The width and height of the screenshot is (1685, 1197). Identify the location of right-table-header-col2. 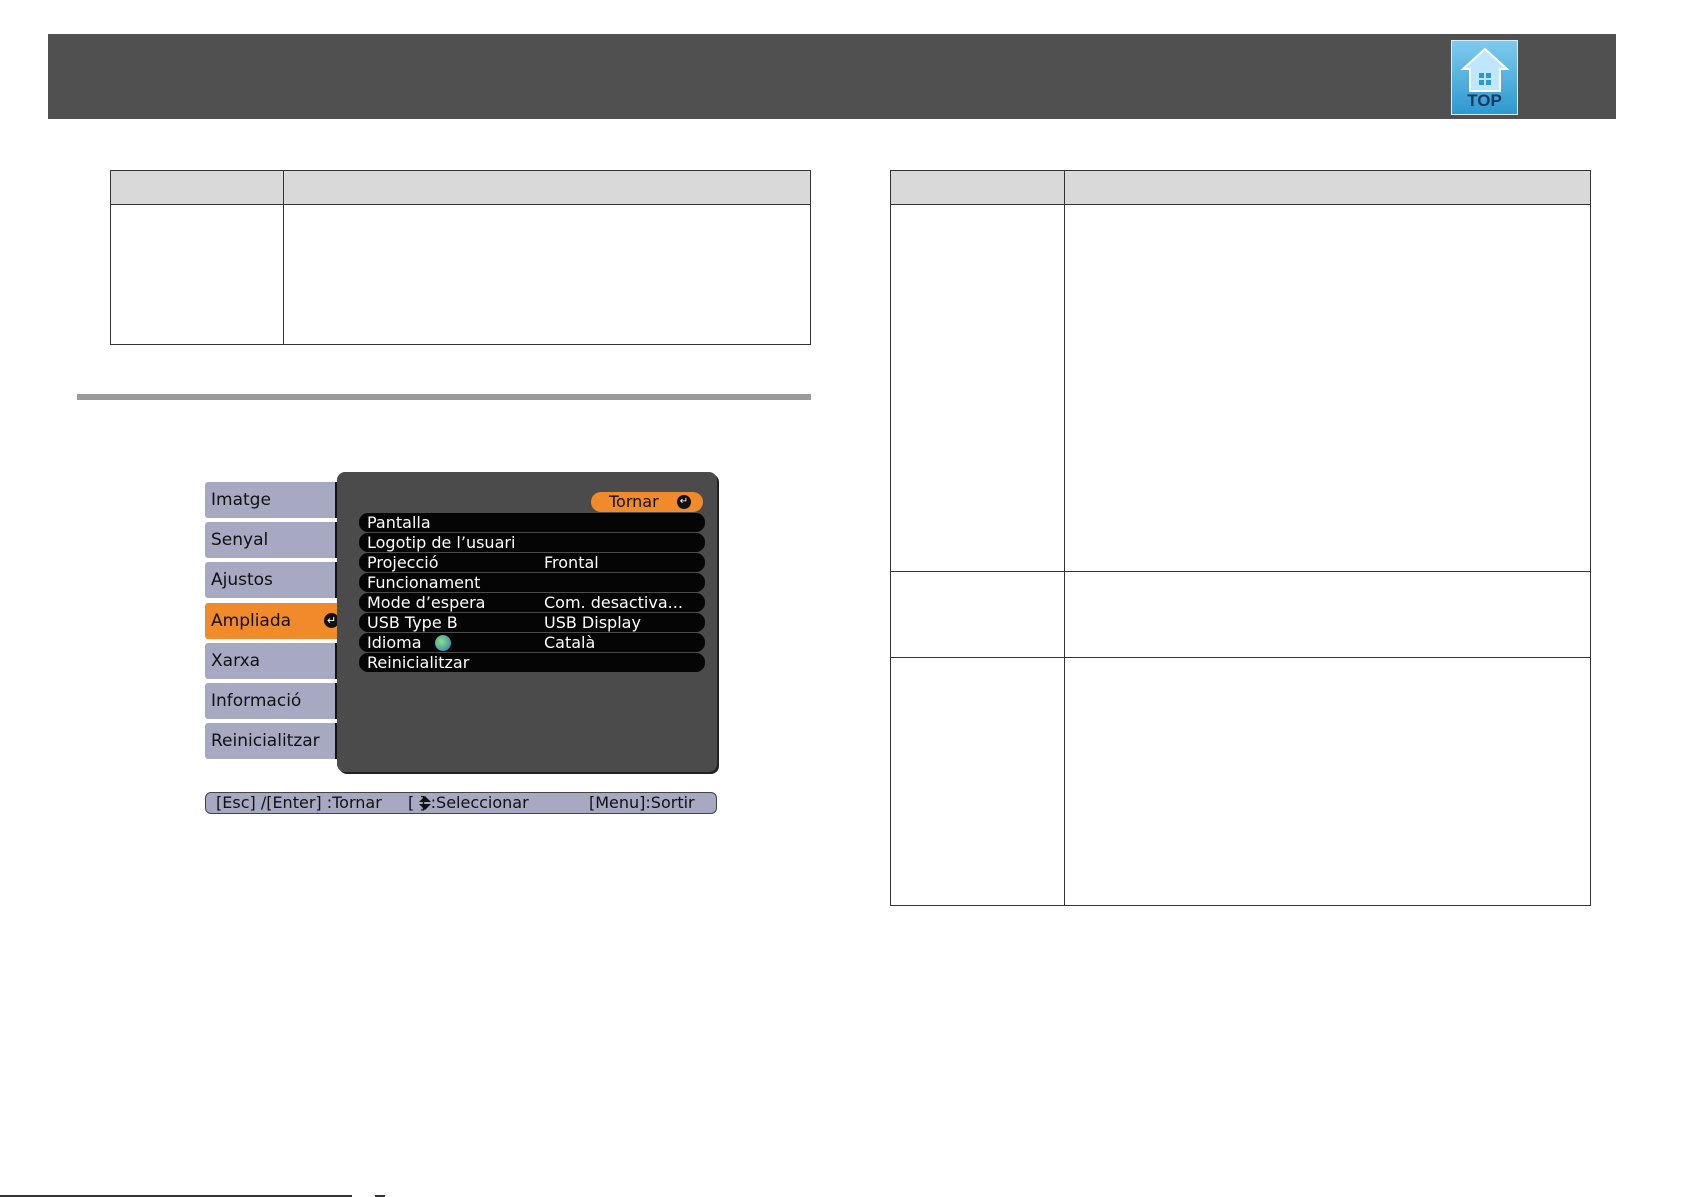
(1327, 187).